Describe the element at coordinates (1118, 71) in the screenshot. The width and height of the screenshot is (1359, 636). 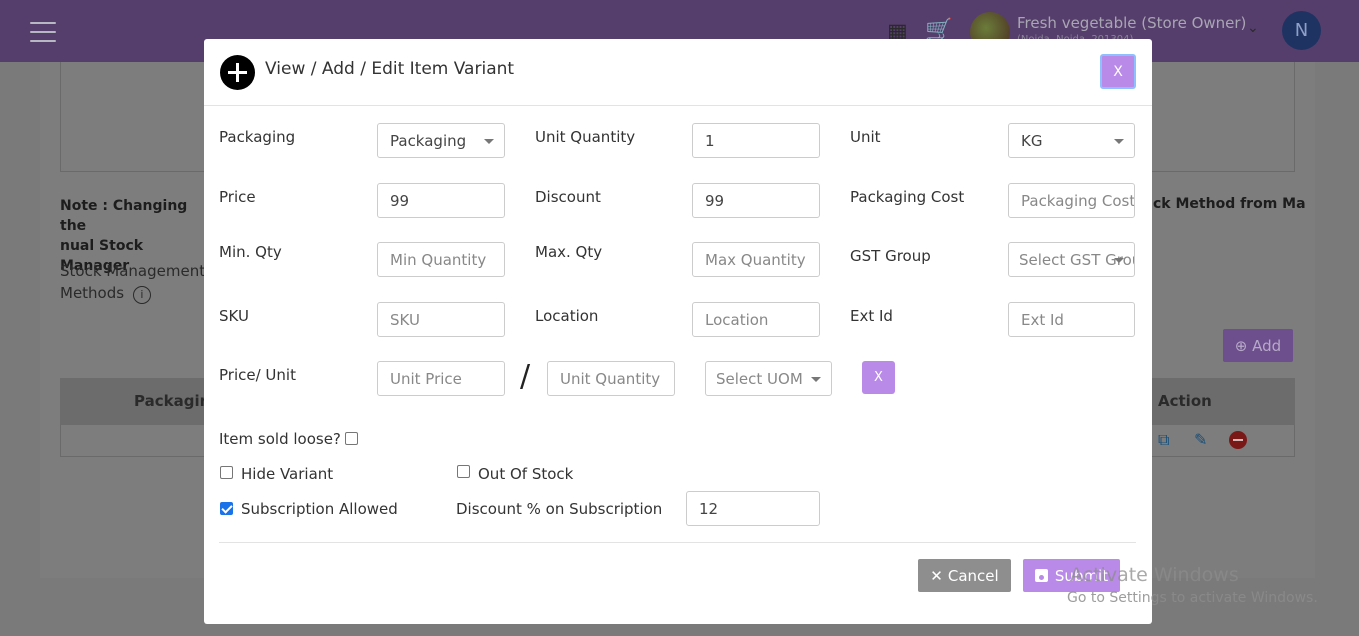
I see `close-button: X` at that location.